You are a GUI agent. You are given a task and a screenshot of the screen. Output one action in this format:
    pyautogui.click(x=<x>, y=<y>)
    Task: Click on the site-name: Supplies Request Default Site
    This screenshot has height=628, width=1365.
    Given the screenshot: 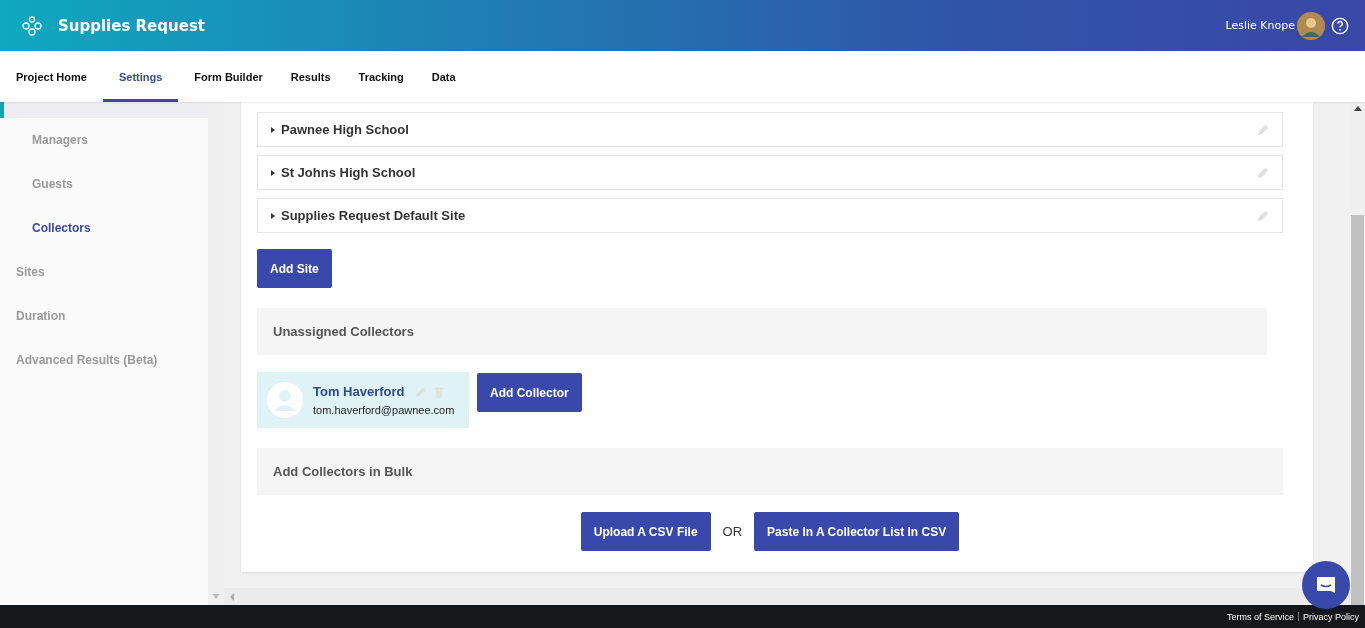 What is the action you would take?
    pyautogui.click(x=374, y=215)
    